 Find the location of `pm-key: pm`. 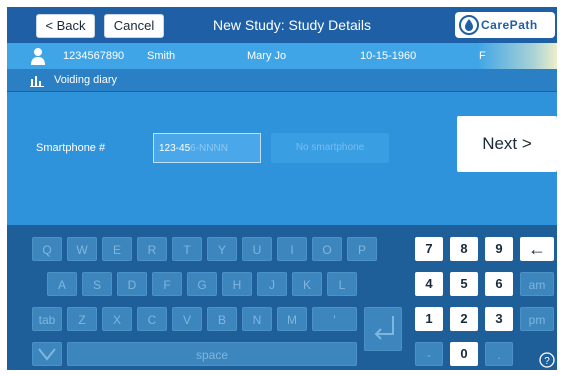

pm-key: pm is located at coordinates (537, 319).